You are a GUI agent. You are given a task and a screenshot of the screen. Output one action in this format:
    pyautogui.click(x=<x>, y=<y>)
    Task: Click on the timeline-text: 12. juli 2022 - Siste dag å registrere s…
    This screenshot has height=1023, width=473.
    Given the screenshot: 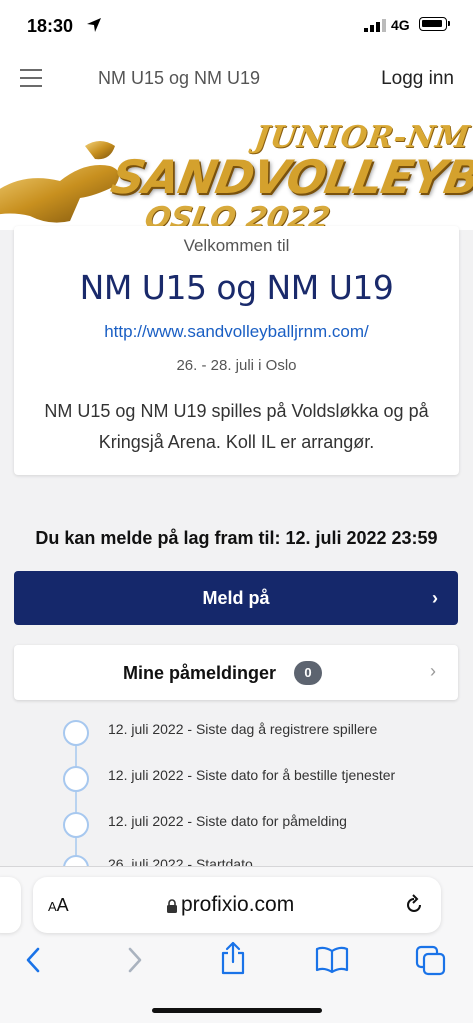 What is the action you would take?
    pyautogui.click(x=243, y=729)
    